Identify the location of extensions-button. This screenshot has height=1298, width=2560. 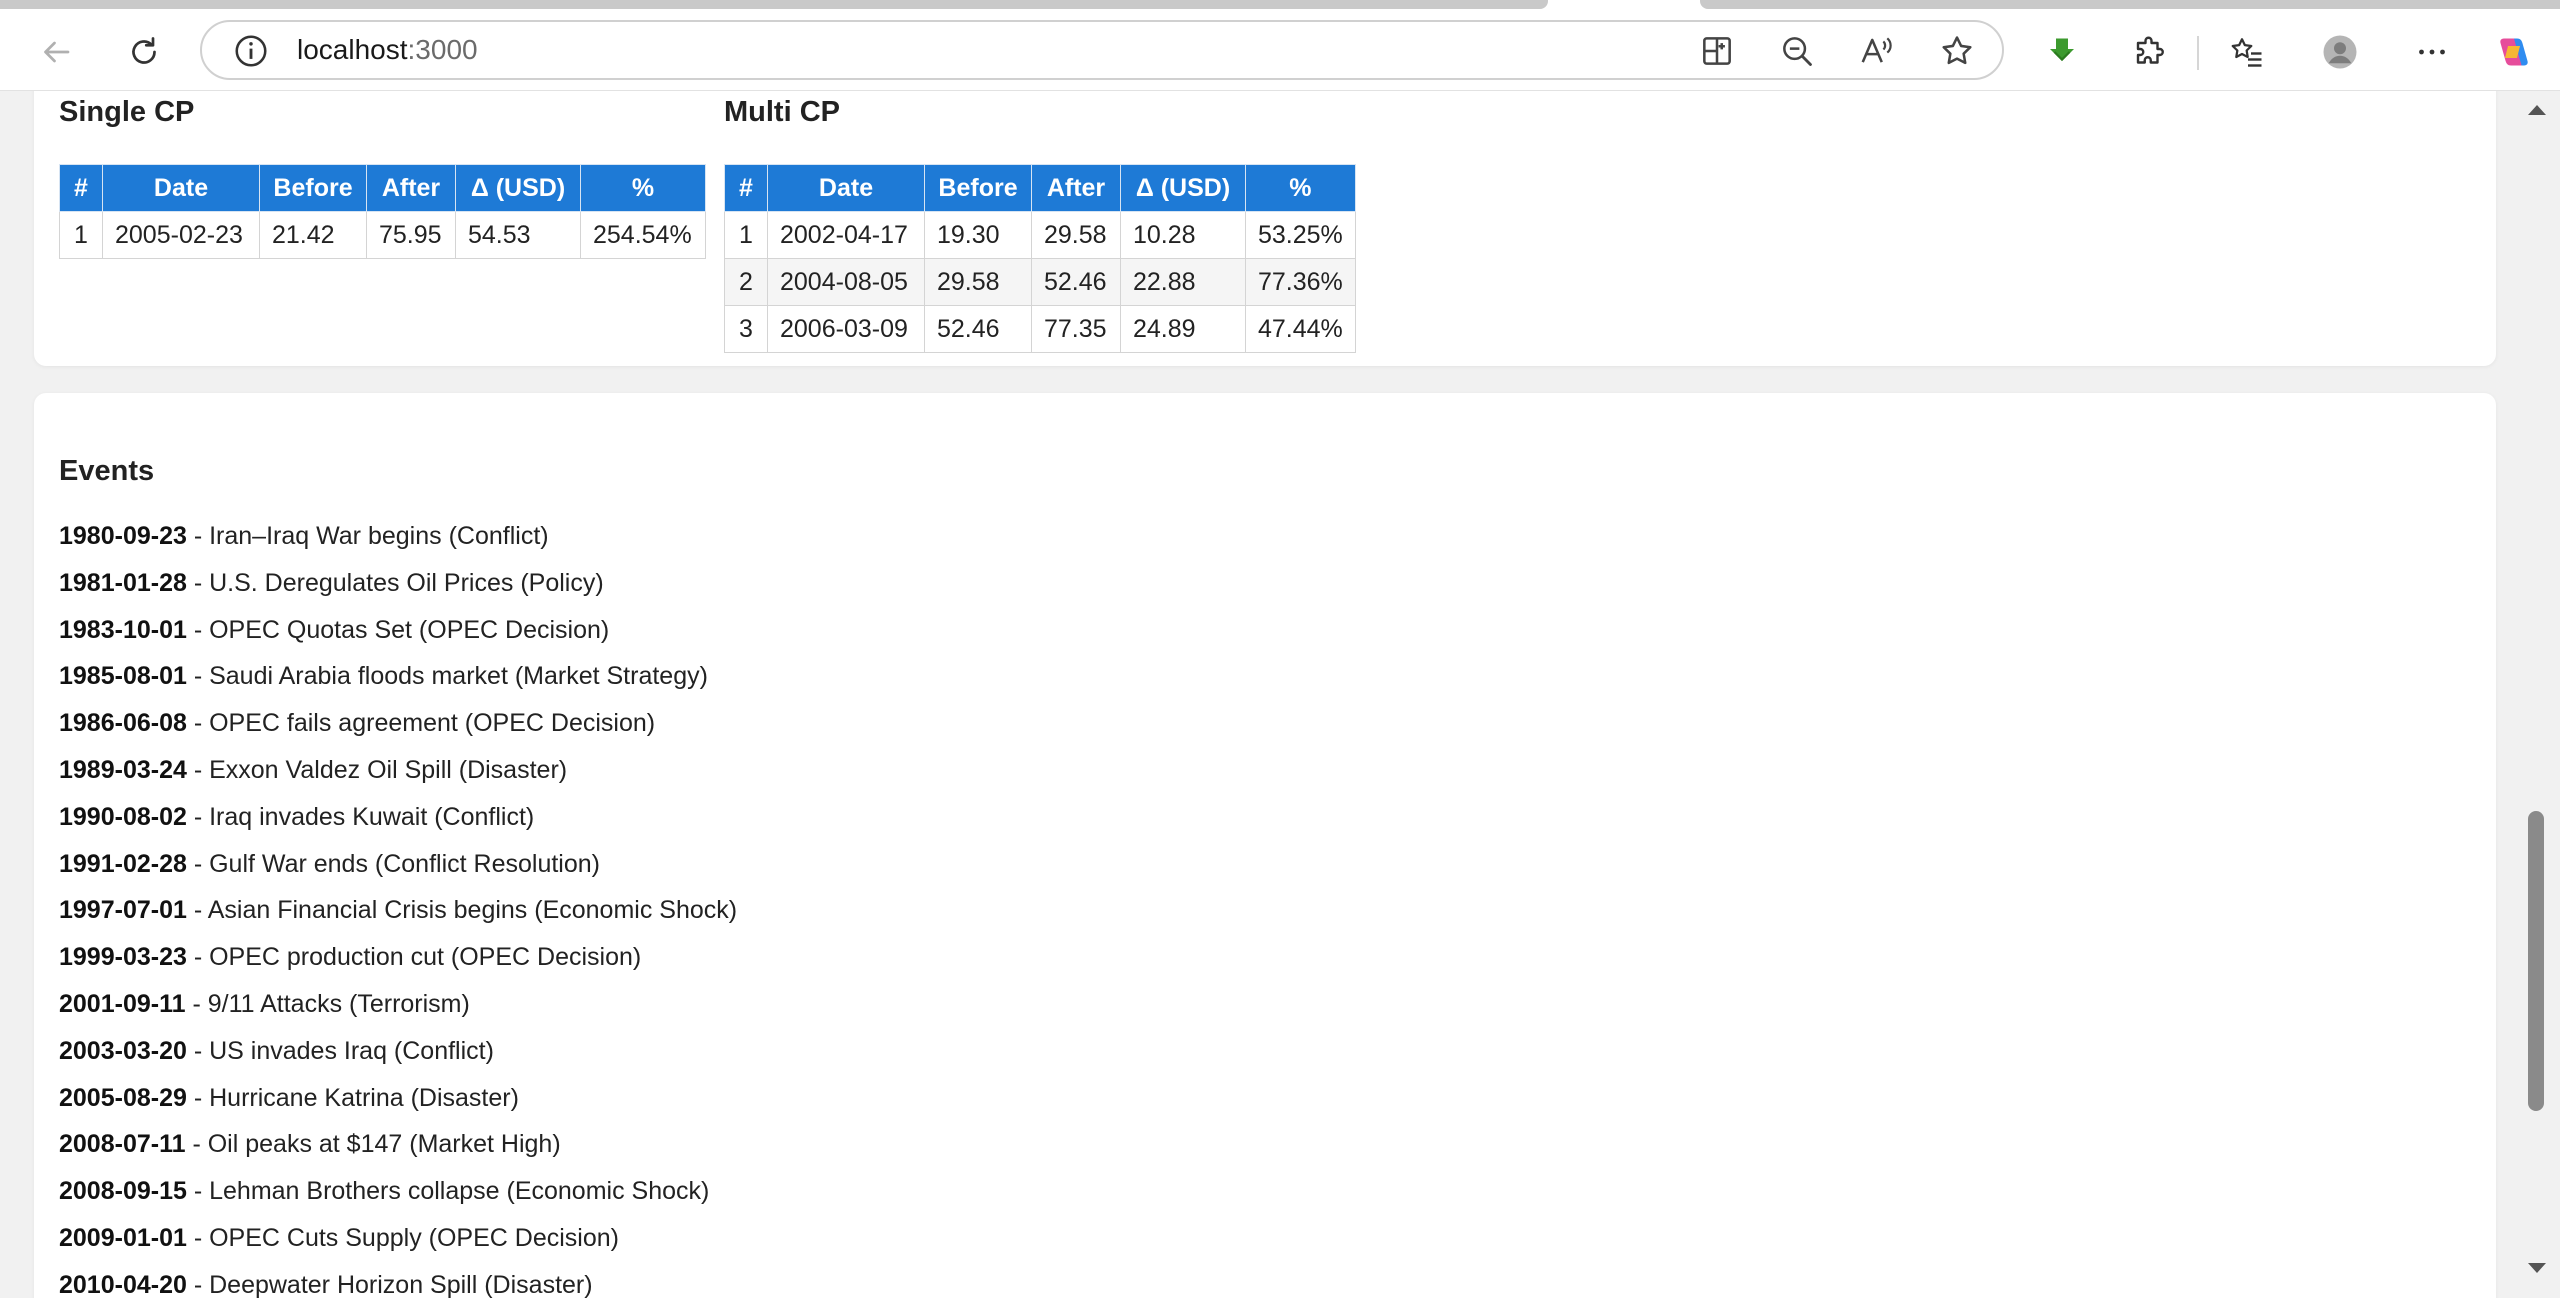
(2150, 52).